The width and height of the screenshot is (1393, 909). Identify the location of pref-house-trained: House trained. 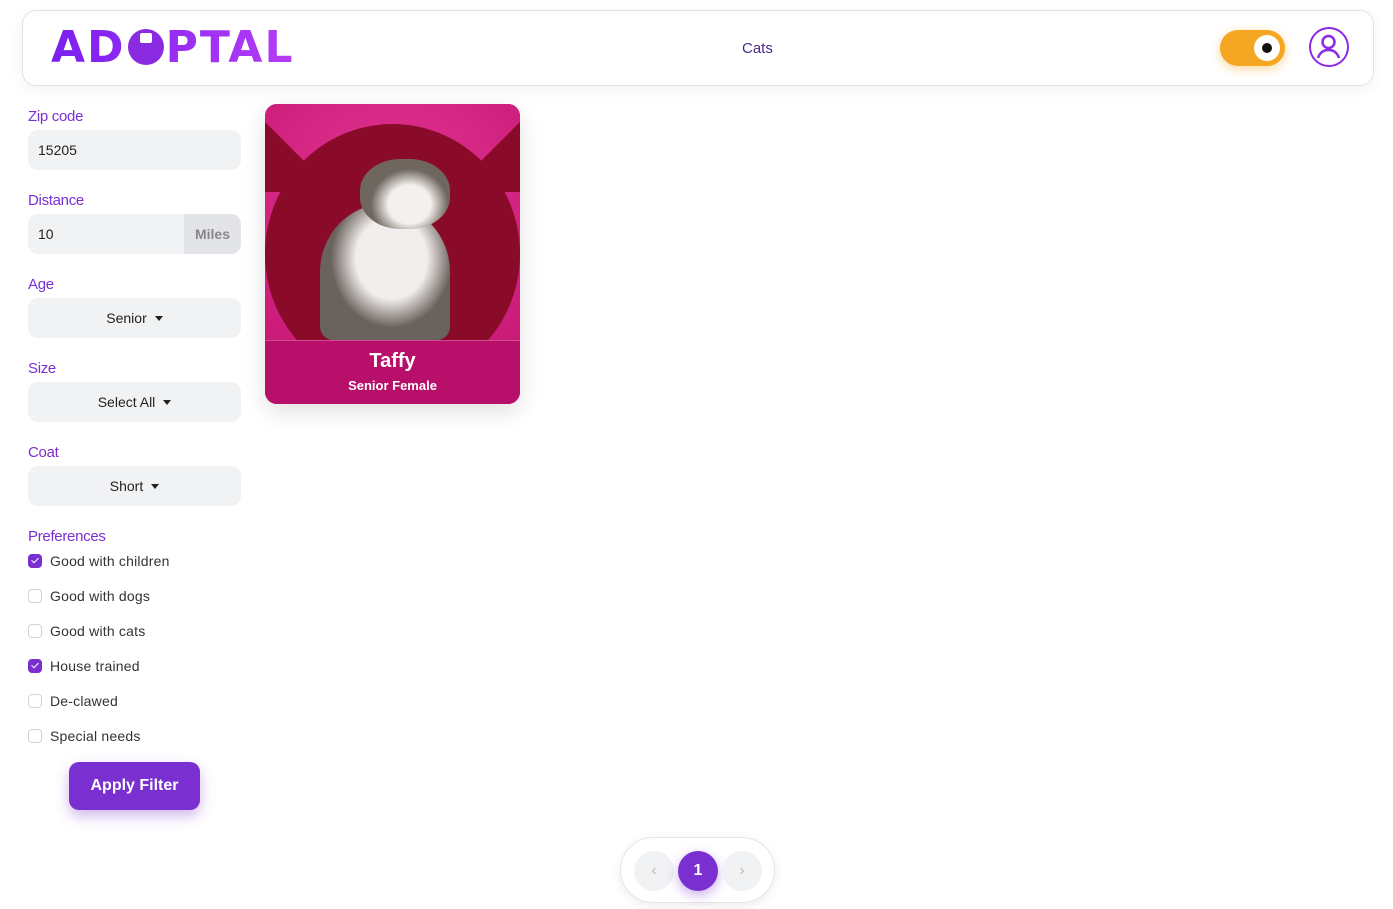
(84, 666).